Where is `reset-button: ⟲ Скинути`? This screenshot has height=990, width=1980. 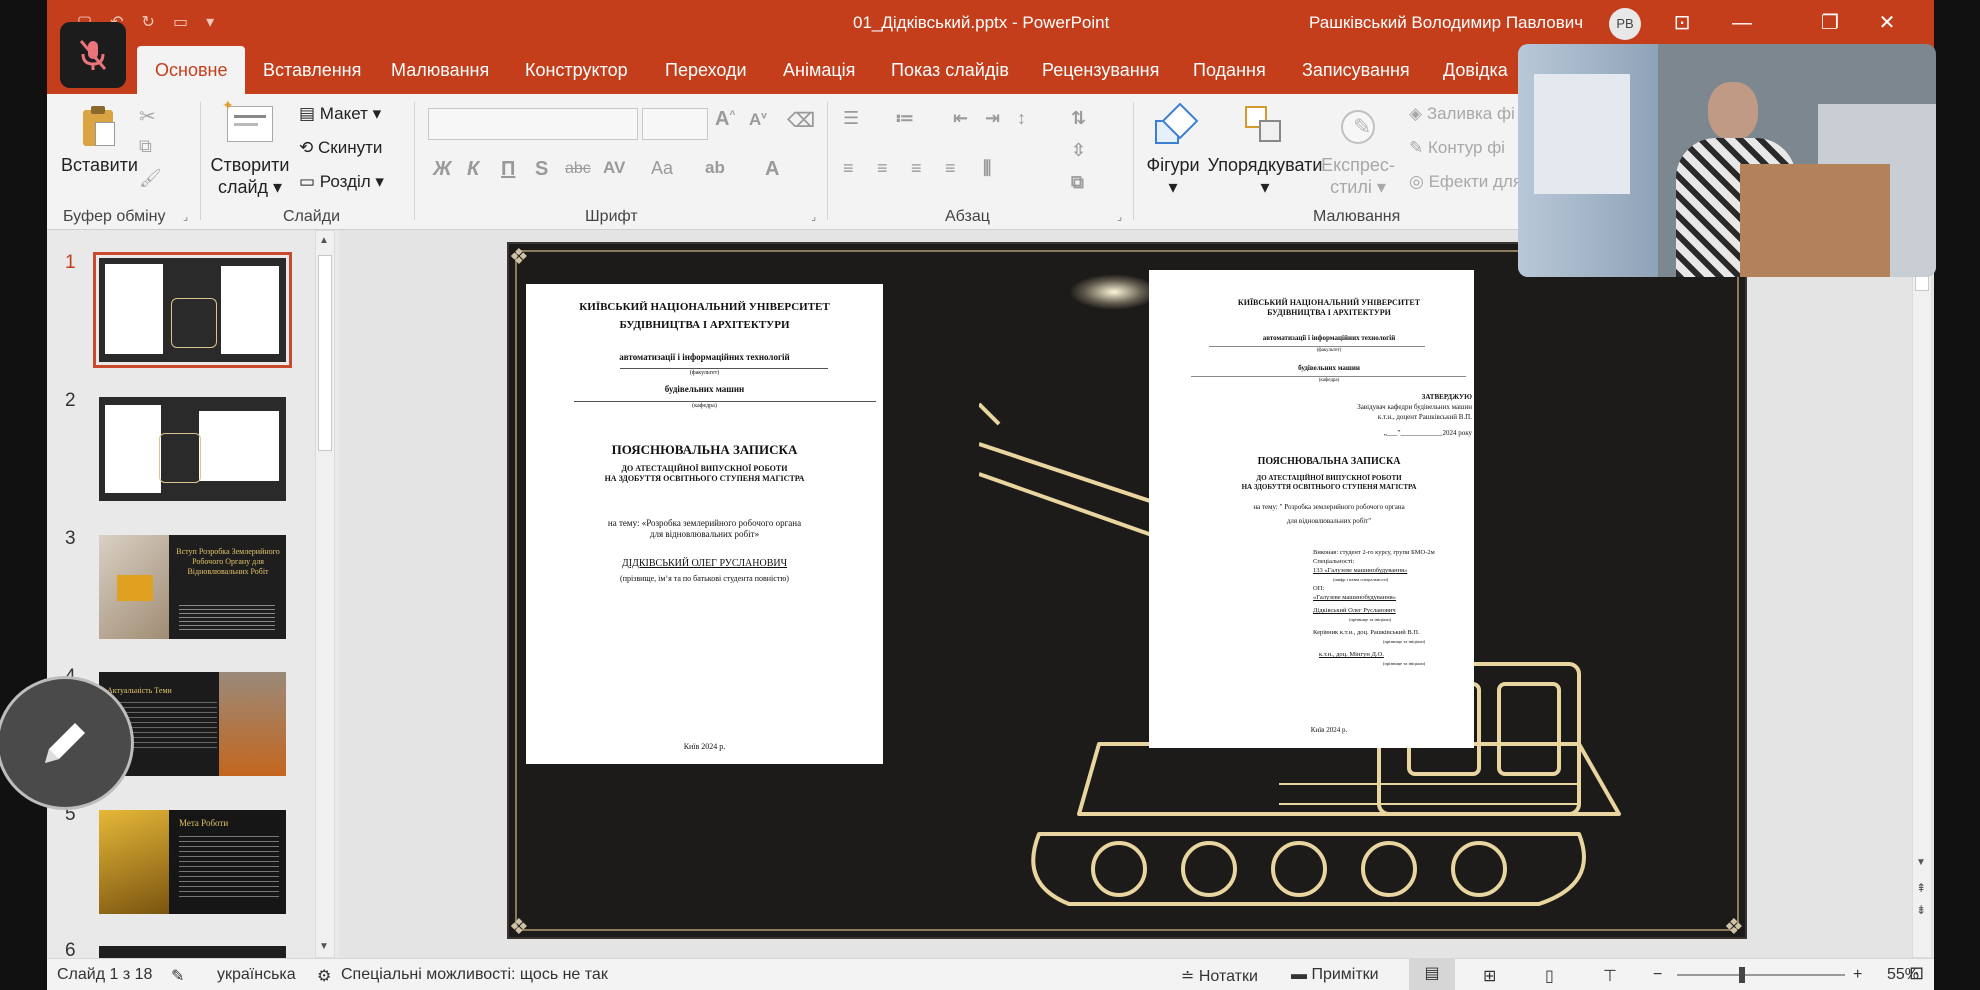
reset-button: ⟲ Скинути is located at coordinates (340, 148).